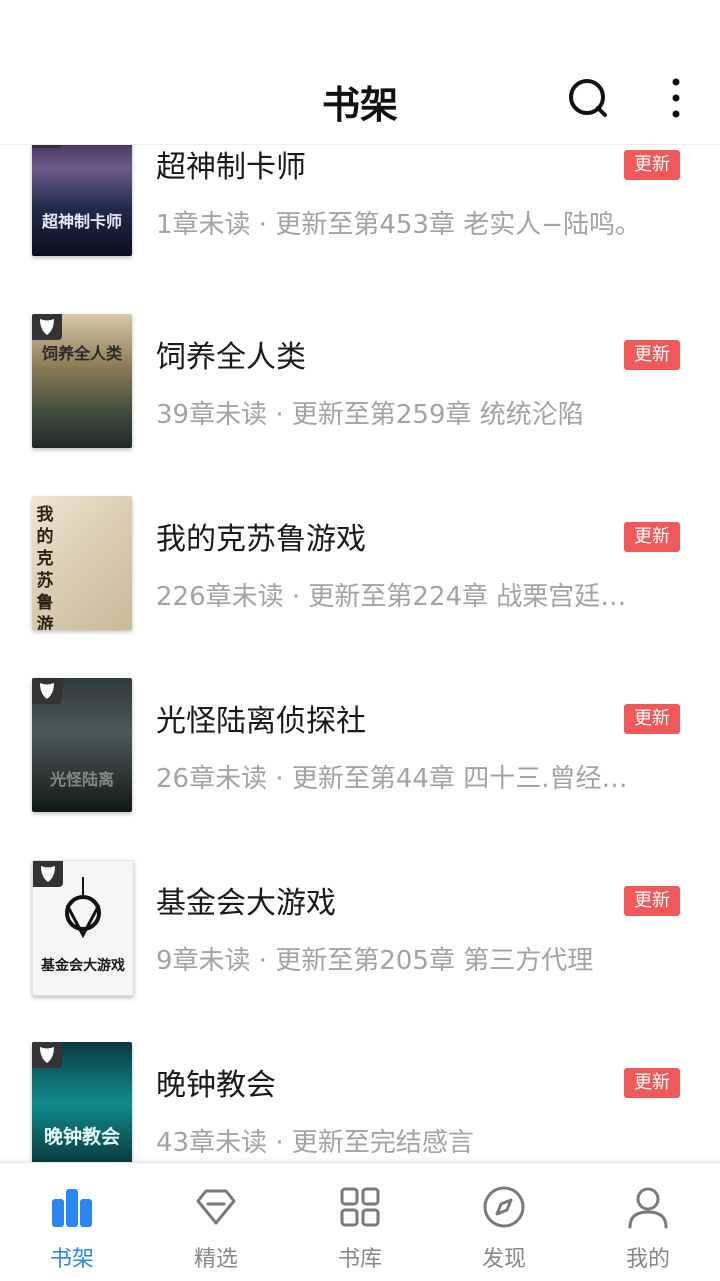 Image resolution: width=720 pixels, height=1281 pixels. I want to click on person-icon, so click(648, 1208).